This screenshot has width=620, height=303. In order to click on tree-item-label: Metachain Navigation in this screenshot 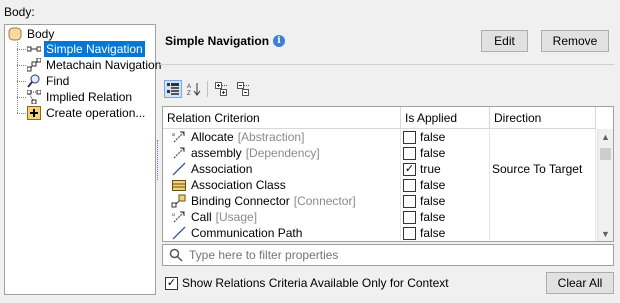, I will do `click(104, 65)`.